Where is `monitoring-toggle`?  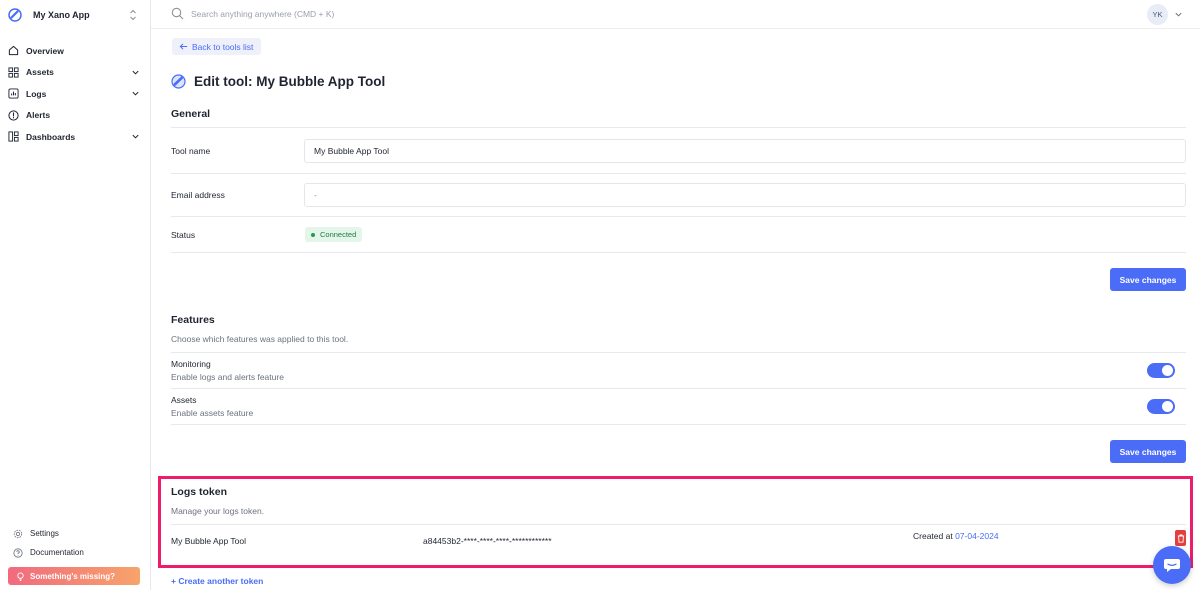
monitoring-toggle is located at coordinates (1161, 370).